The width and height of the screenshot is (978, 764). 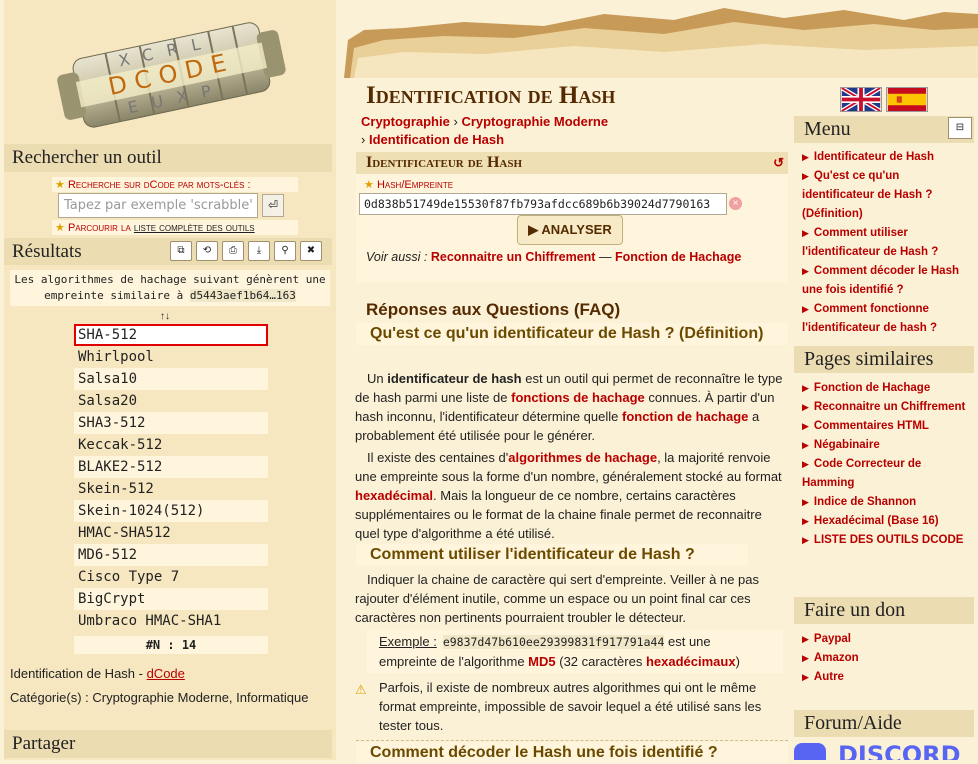 I want to click on similar-link: Reconnaitre un Chiffrement, so click(x=889, y=407).